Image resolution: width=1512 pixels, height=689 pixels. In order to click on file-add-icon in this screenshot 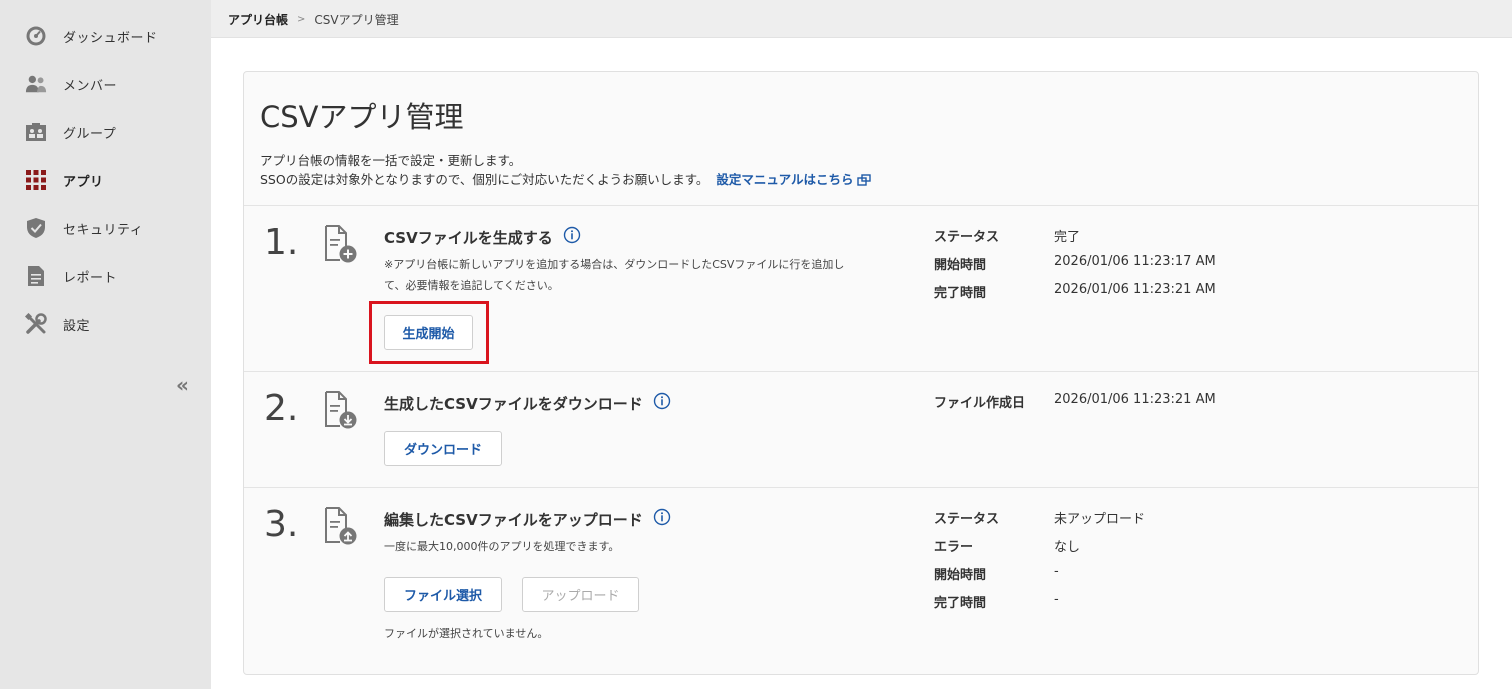, I will do `click(340, 244)`.